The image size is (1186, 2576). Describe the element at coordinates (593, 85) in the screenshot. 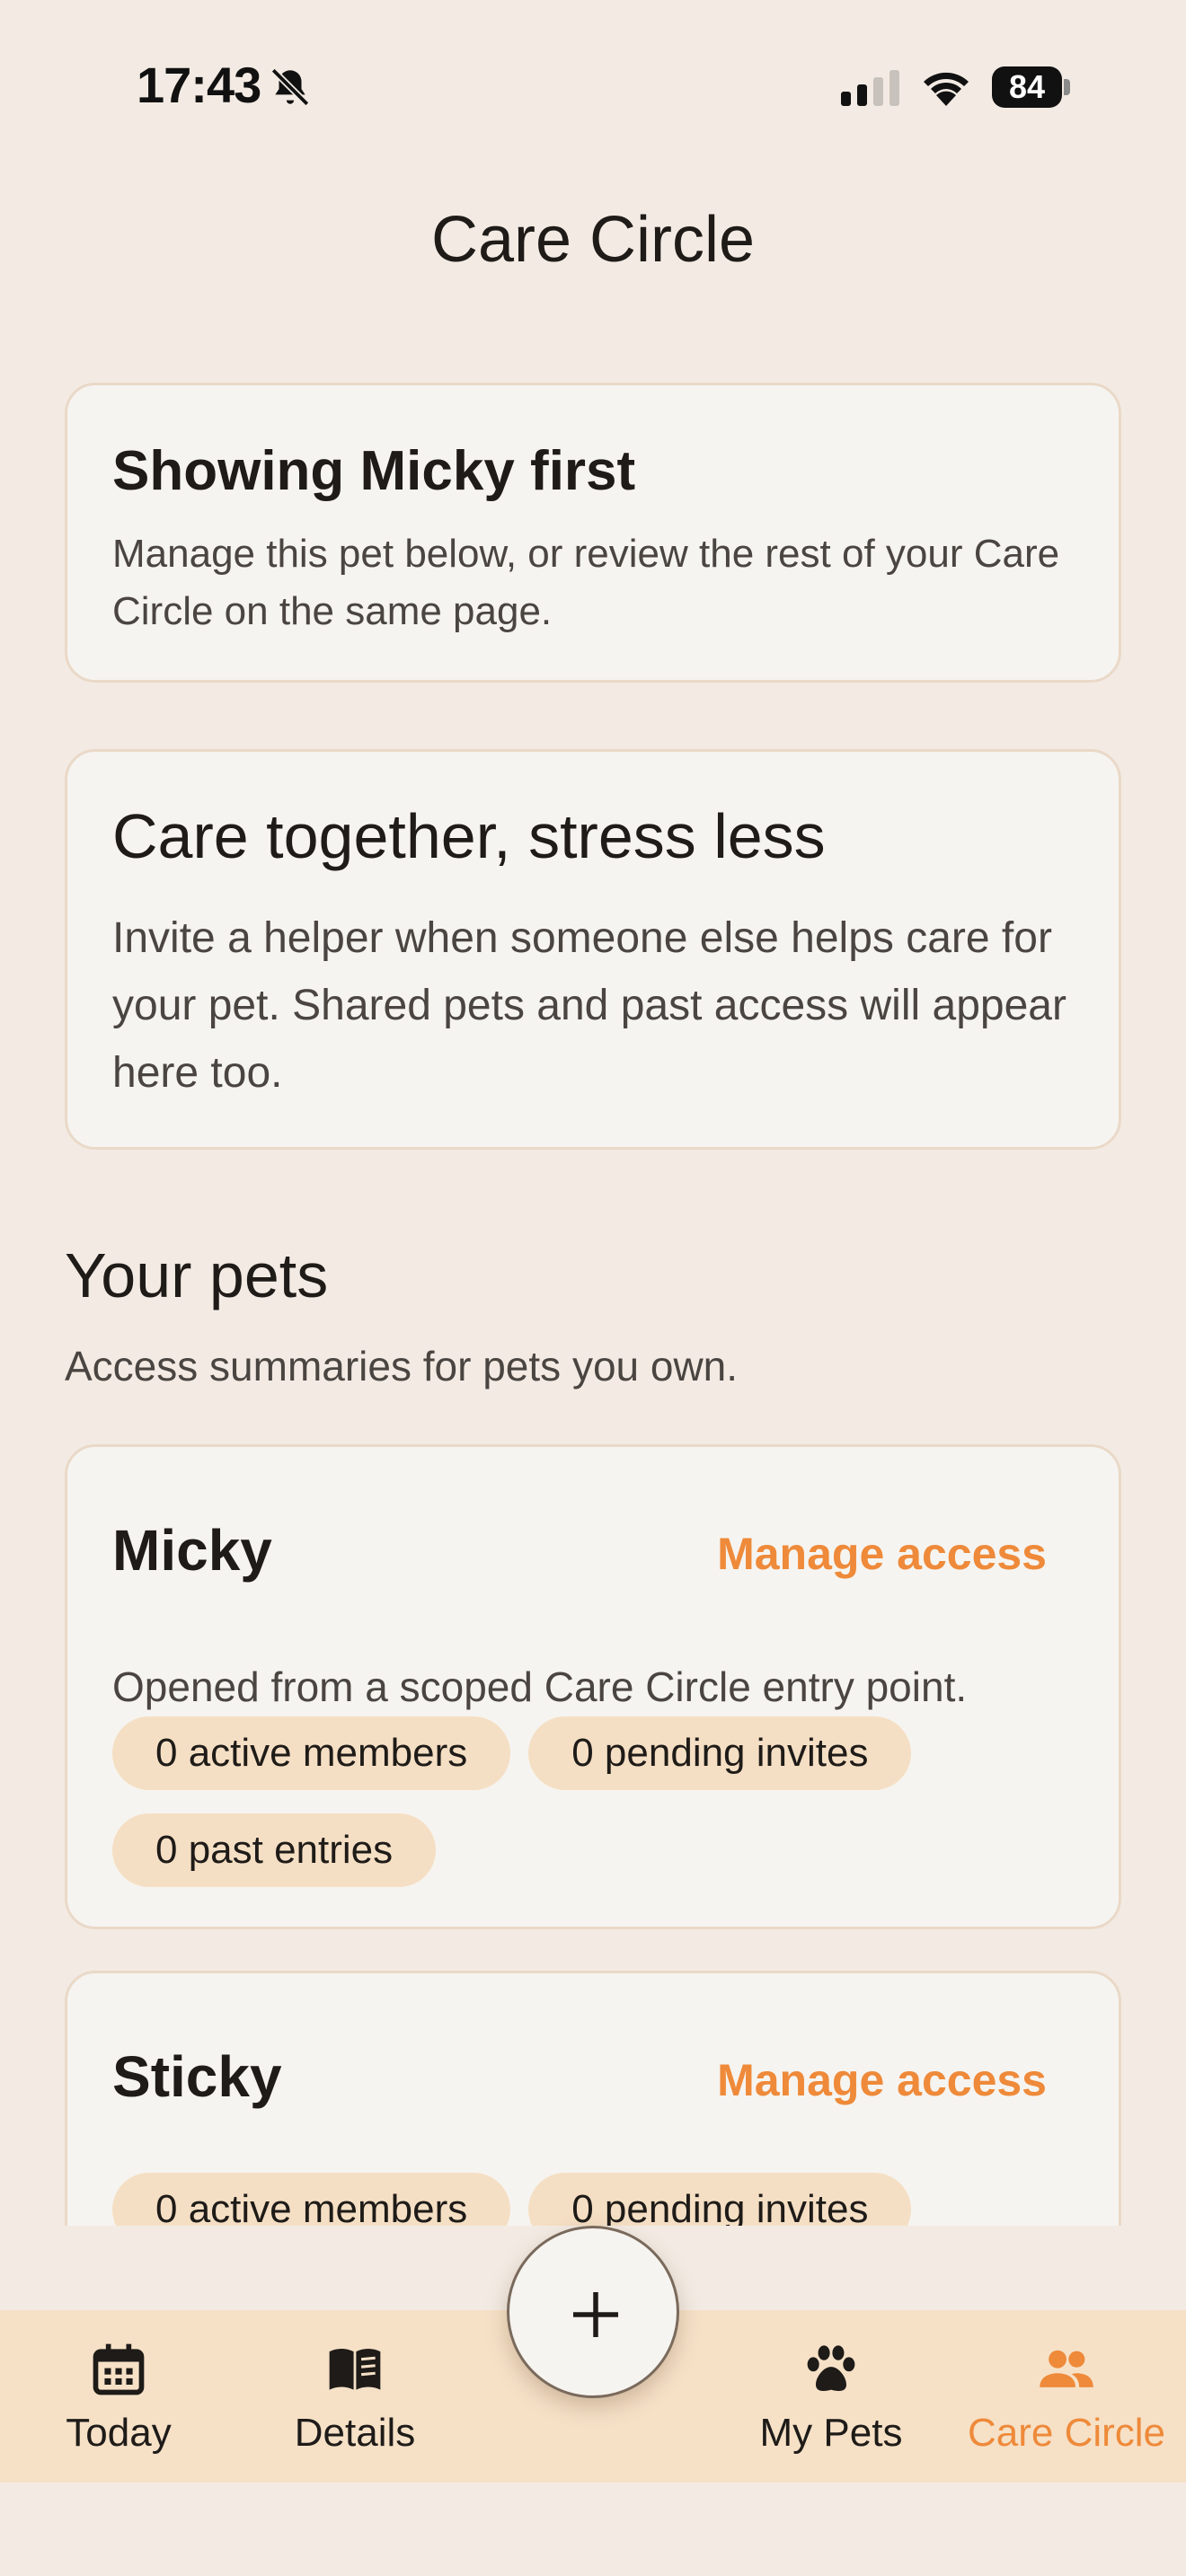

I see `status-bar: 17:43 84` at that location.